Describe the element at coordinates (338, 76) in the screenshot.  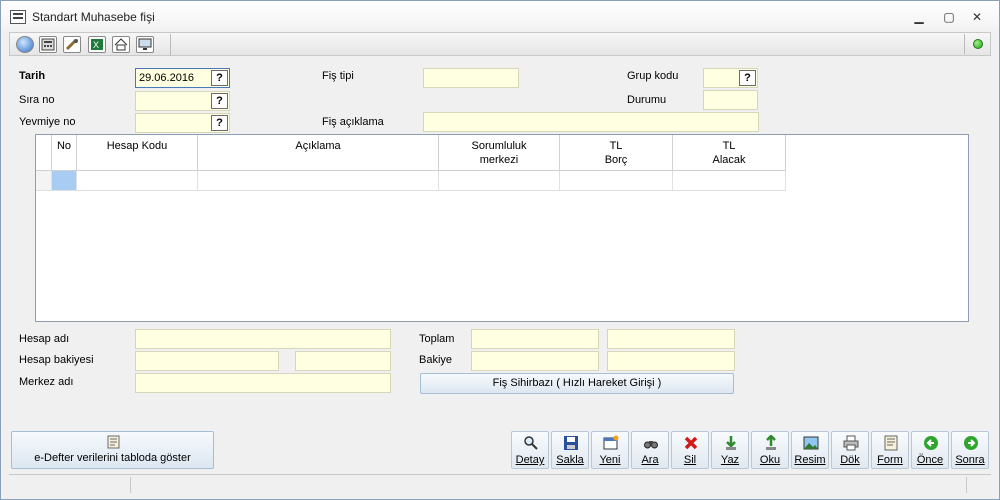
I see `fis-tipi-label: Fiş tipi` at that location.